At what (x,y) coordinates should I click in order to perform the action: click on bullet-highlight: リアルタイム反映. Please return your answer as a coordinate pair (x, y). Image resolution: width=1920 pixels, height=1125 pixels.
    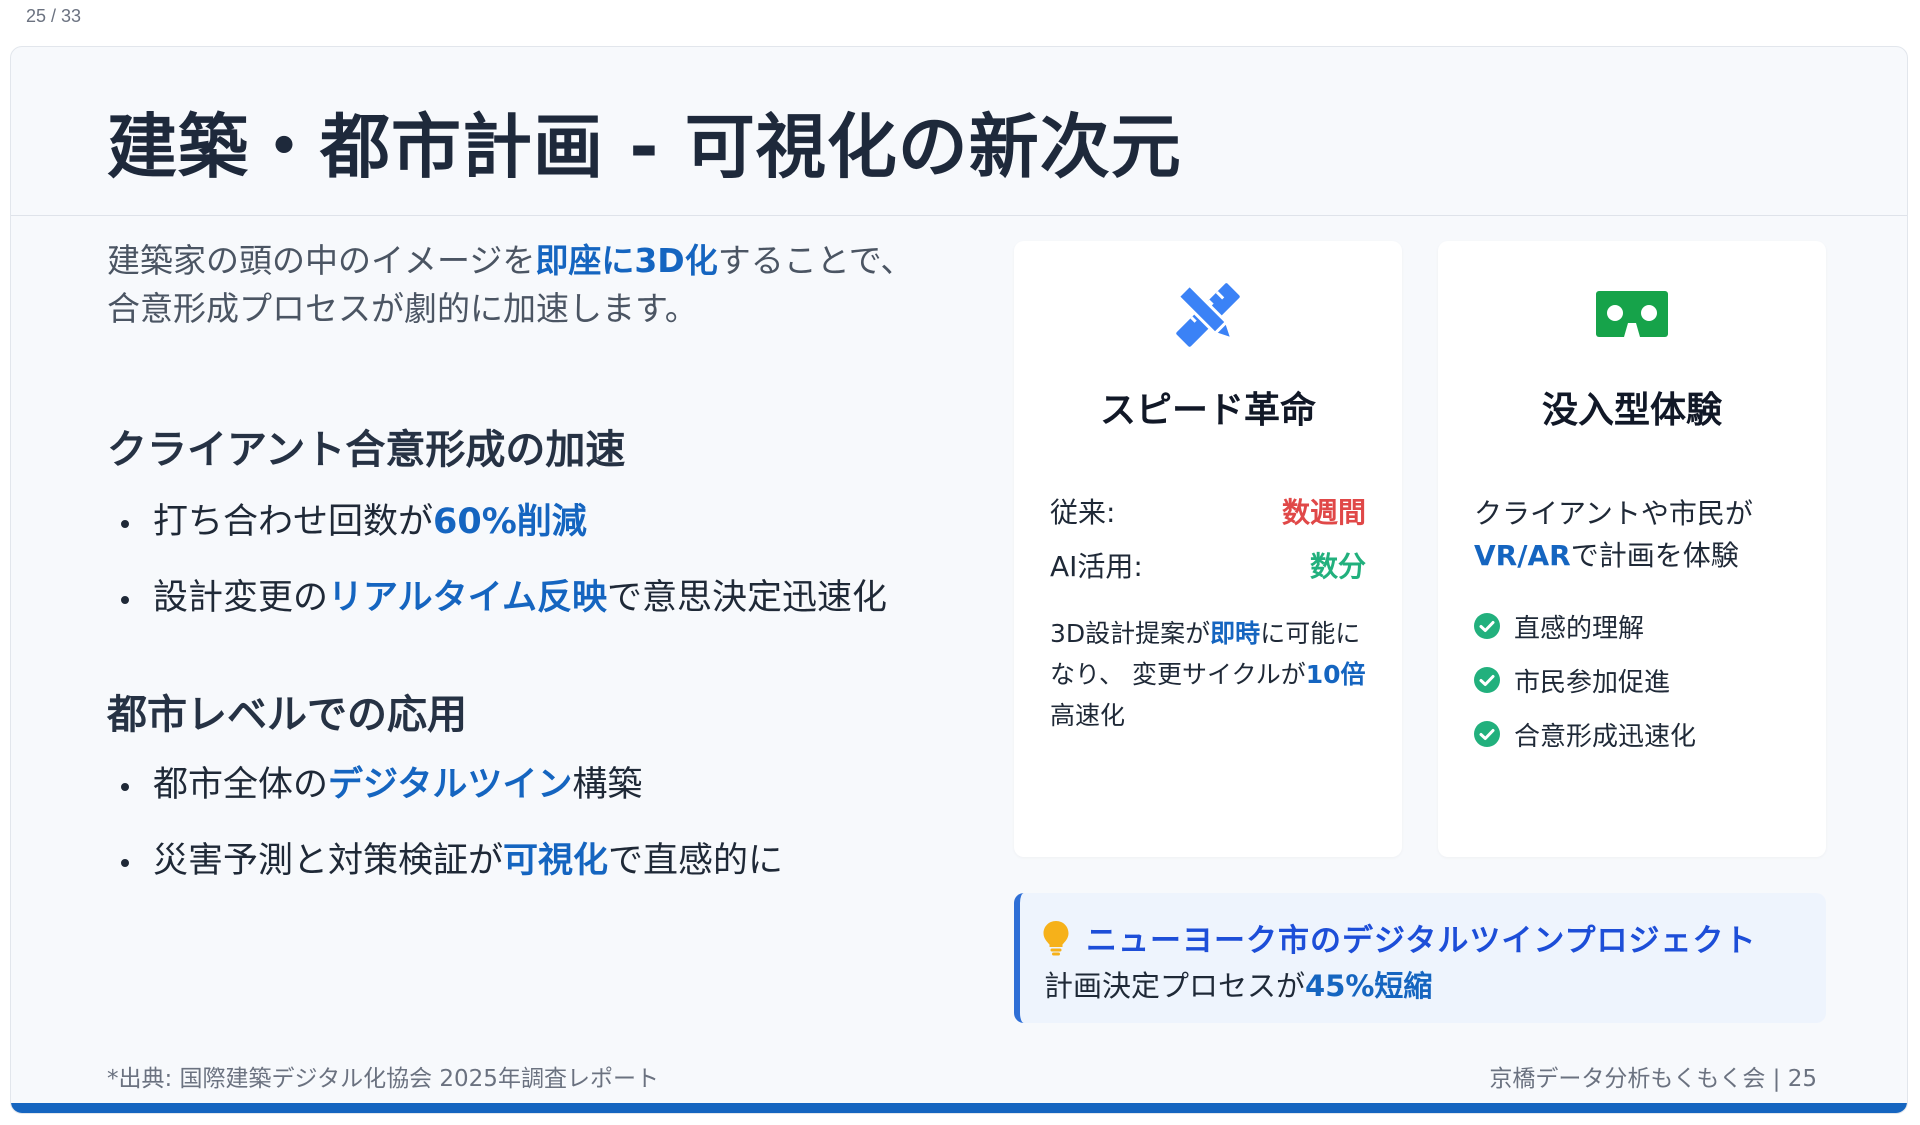
    Looking at the image, I should click on (467, 598).